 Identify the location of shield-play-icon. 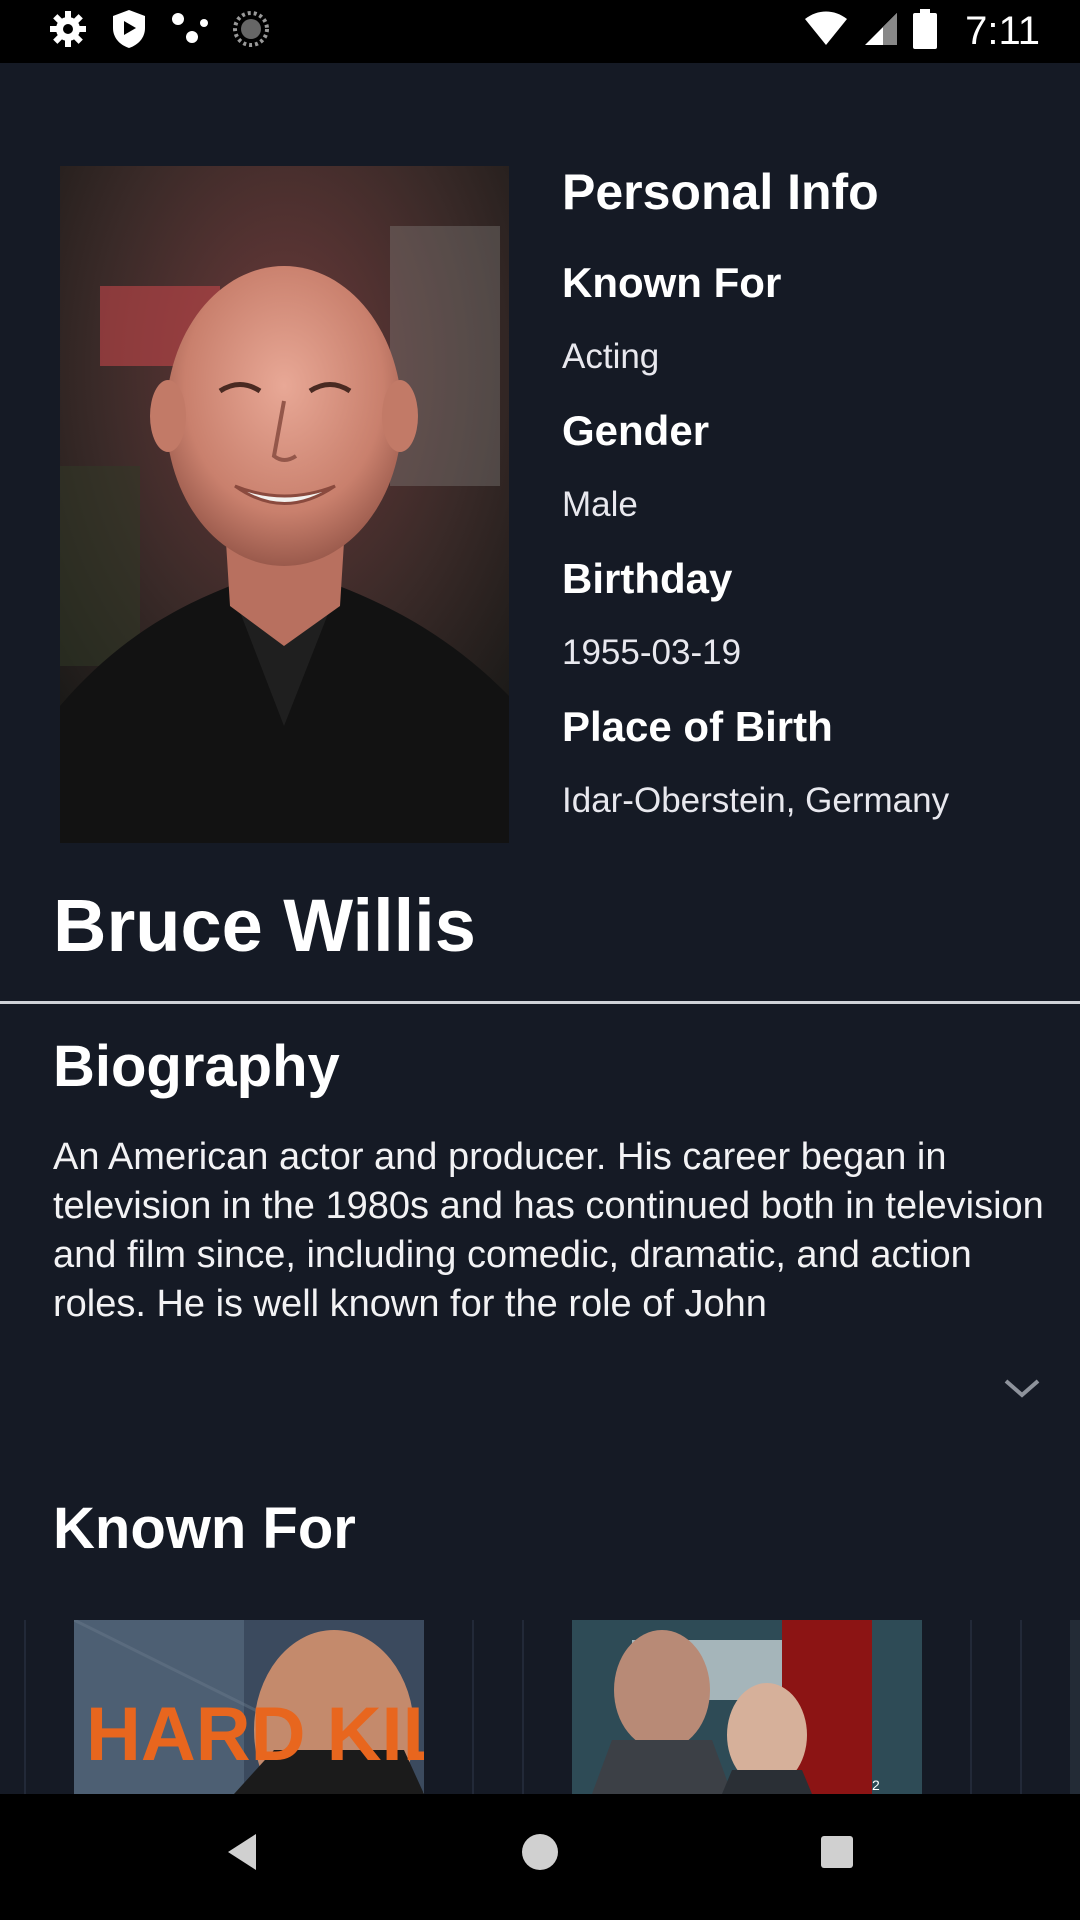
(129, 31).